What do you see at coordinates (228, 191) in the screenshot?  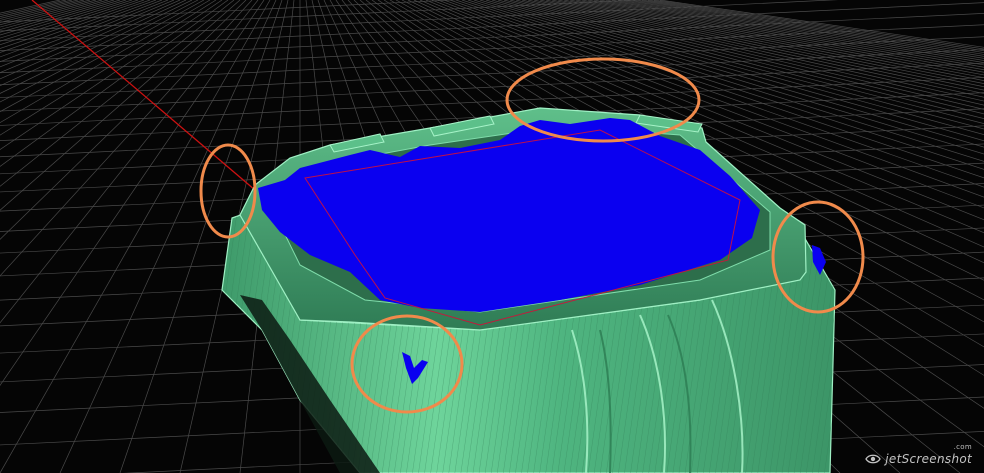 I see `annotation-circle-left` at bounding box center [228, 191].